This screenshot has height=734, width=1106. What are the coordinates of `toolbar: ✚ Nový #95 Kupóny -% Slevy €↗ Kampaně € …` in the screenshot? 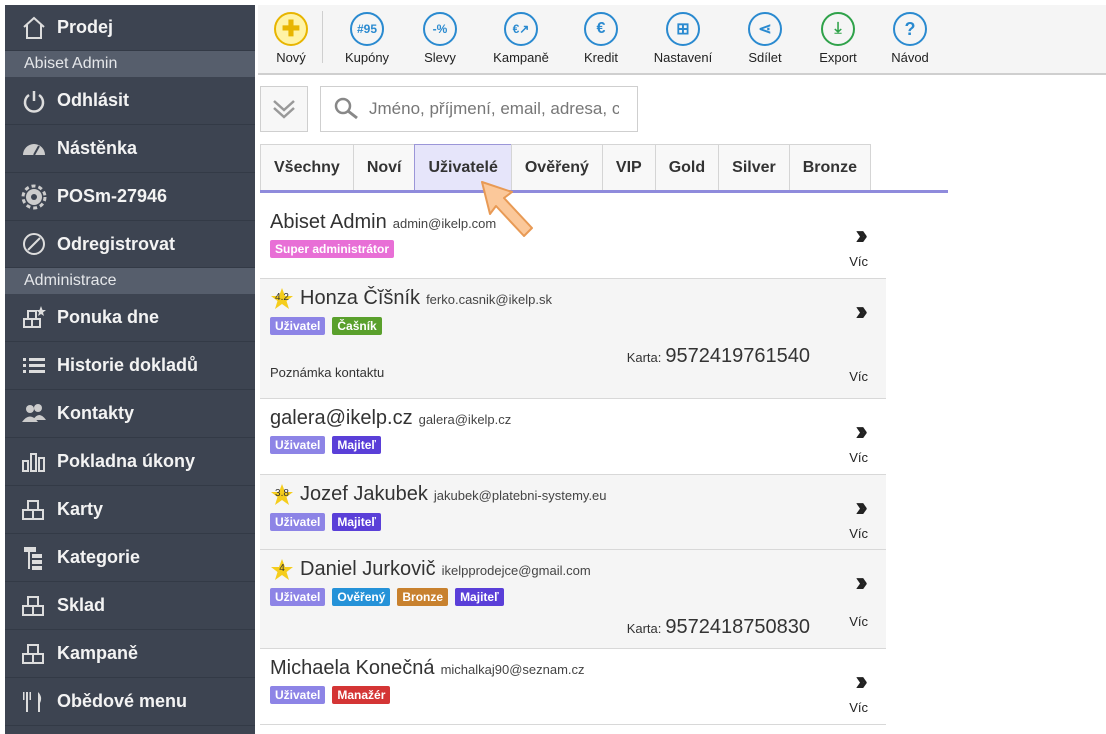 It's located at (682, 40).